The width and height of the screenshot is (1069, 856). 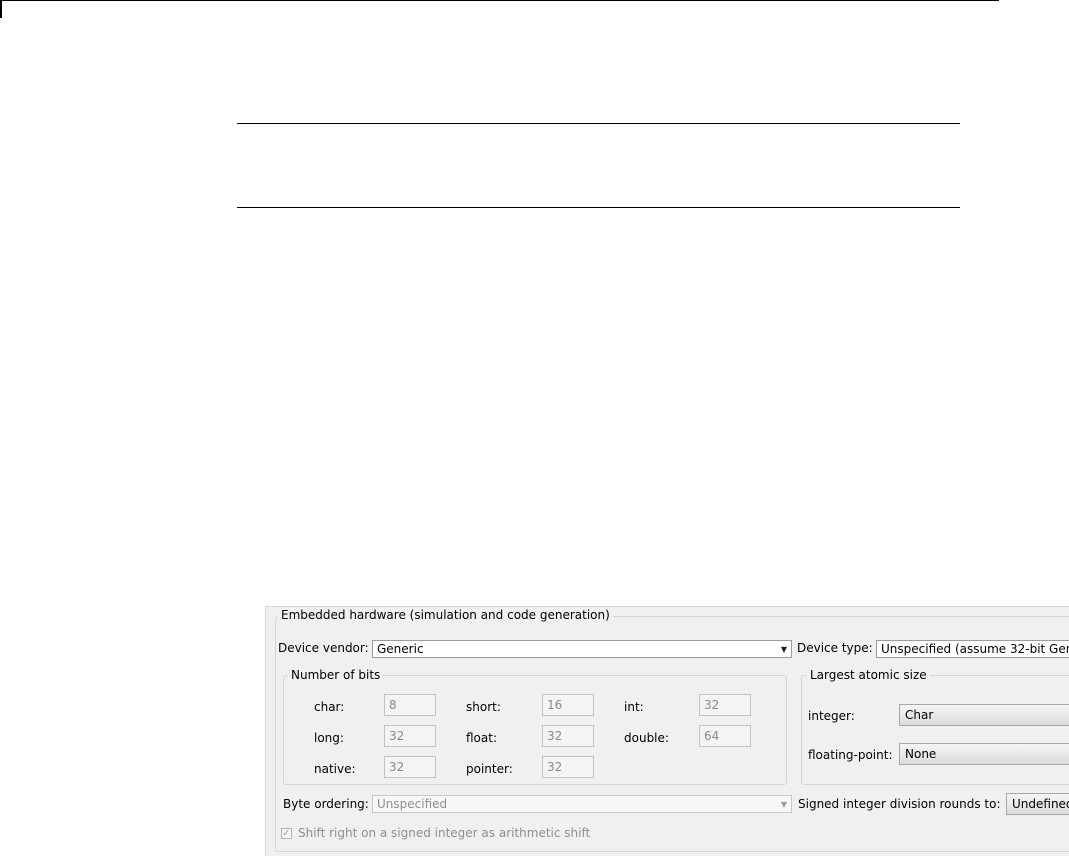 What do you see at coordinates (335, 769) in the screenshot?
I see `native-label: native:` at bounding box center [335, 769].